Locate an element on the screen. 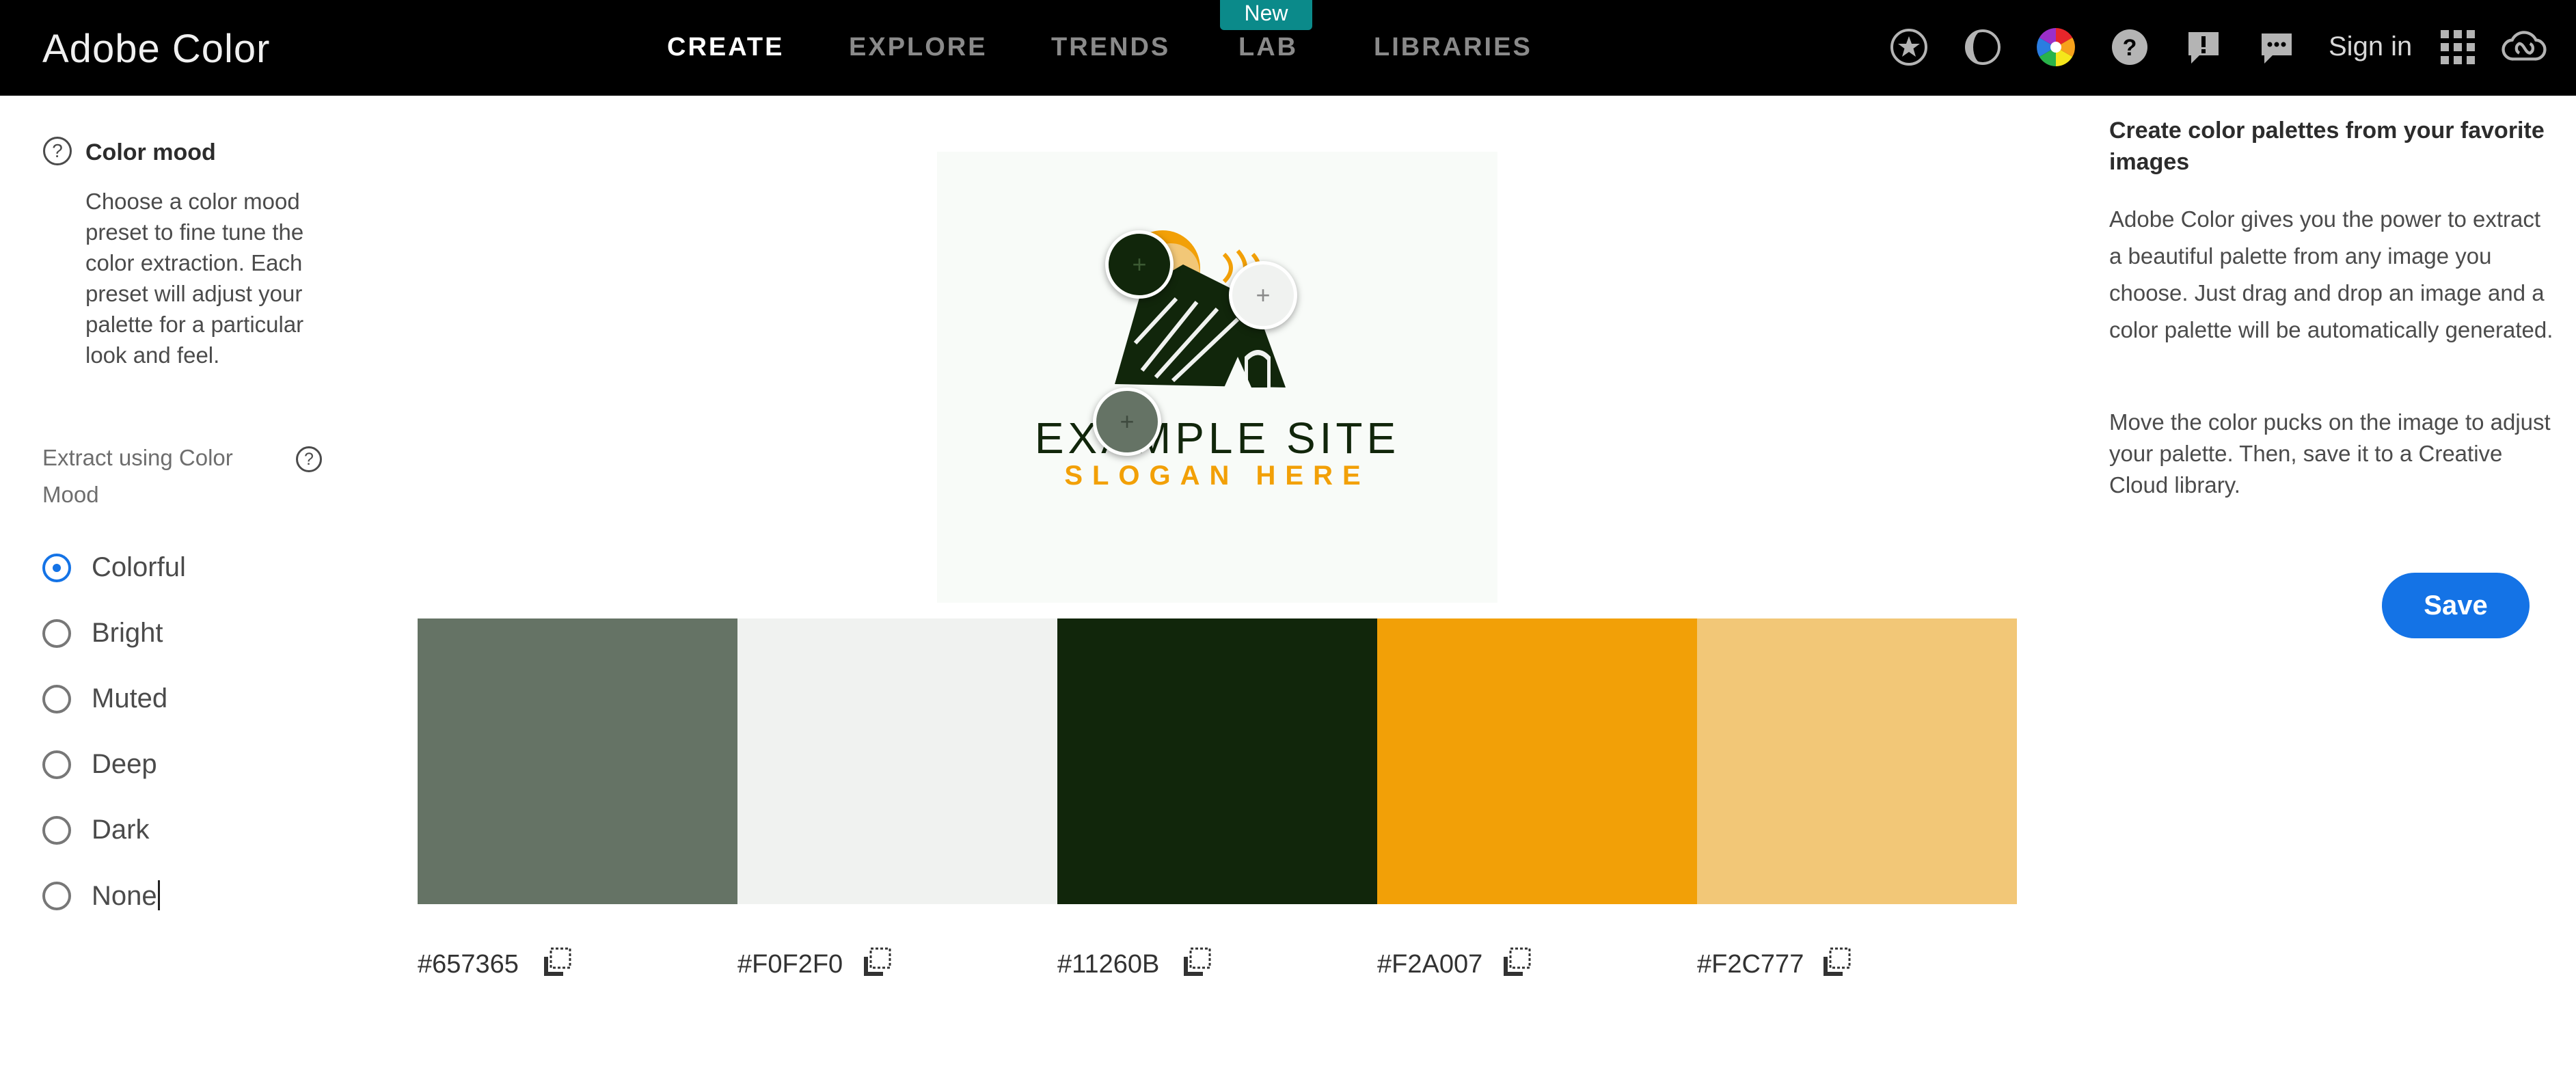 This screenshot has width=2576, height=1088. mood-option-label: Colorful is located at coordinates (139, 567).